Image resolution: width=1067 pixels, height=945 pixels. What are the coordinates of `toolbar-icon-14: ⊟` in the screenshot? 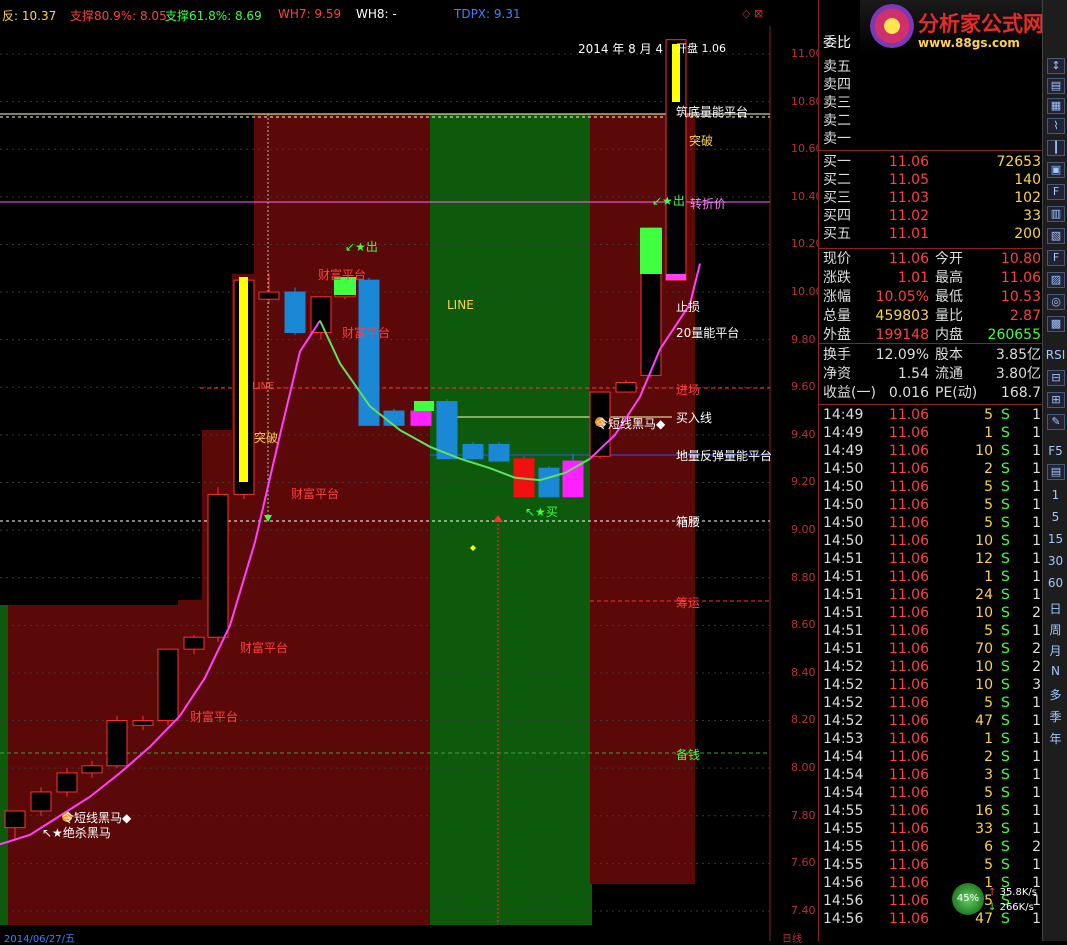 It's located at (1056, 378).